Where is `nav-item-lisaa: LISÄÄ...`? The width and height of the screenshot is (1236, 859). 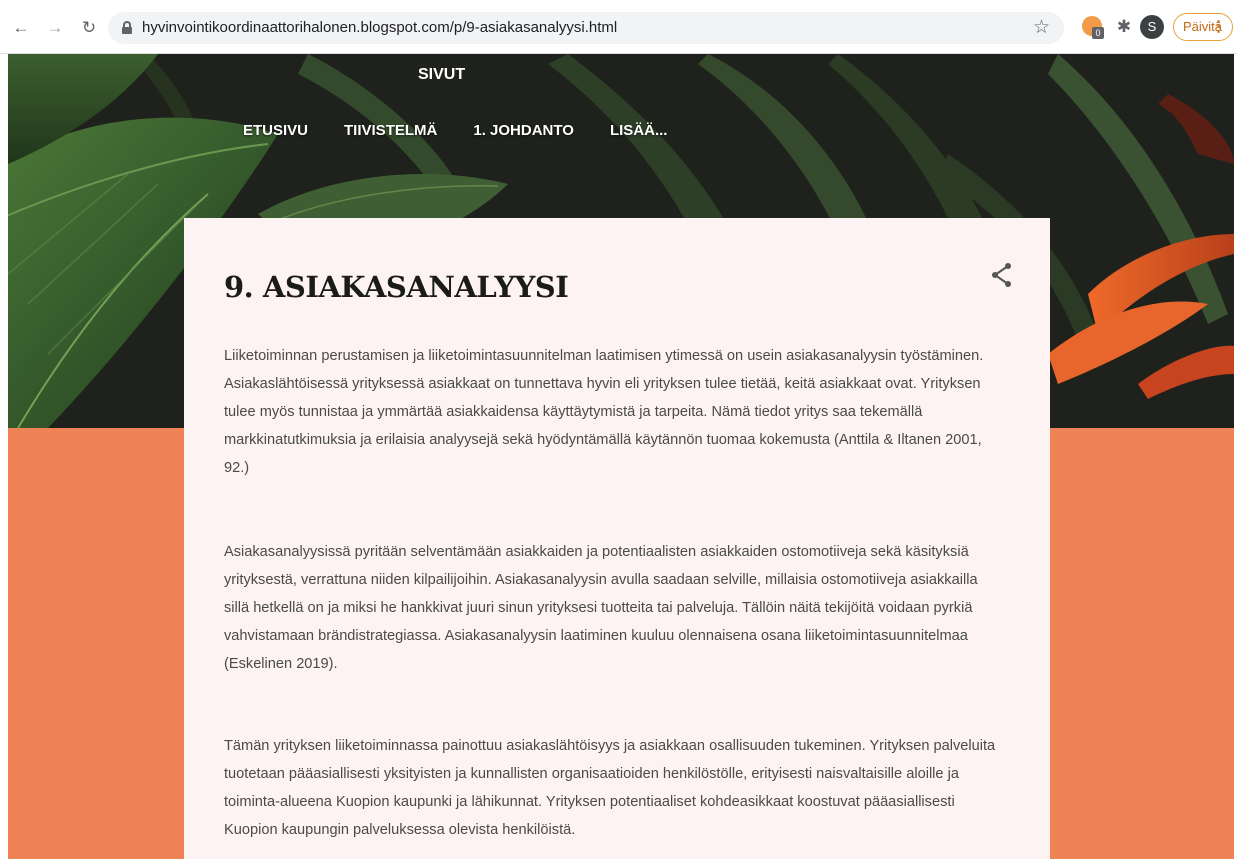 nav-item-lisaa: LISÄÄ... is located at coordinates (639, 130).